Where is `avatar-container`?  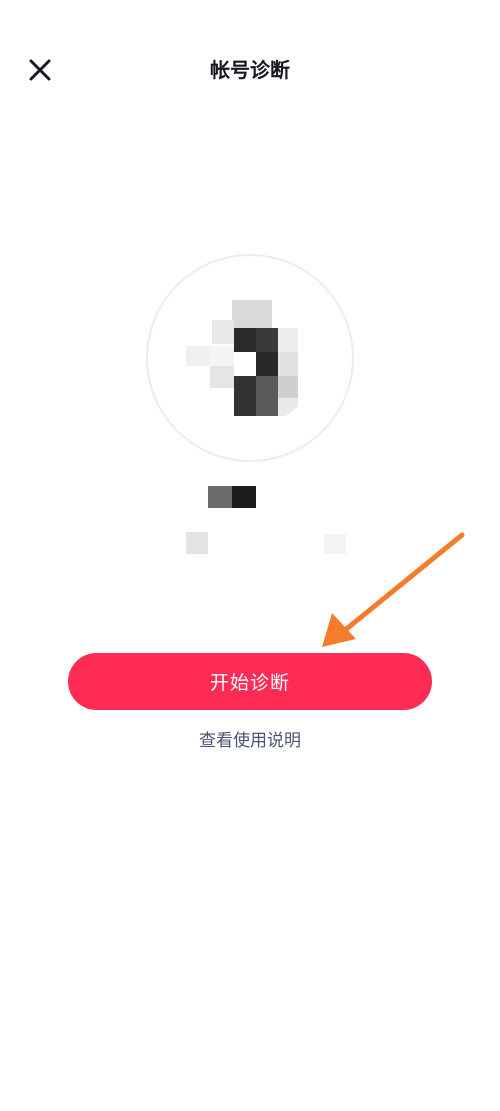
avatar-container is located at coordinates (250, 358).